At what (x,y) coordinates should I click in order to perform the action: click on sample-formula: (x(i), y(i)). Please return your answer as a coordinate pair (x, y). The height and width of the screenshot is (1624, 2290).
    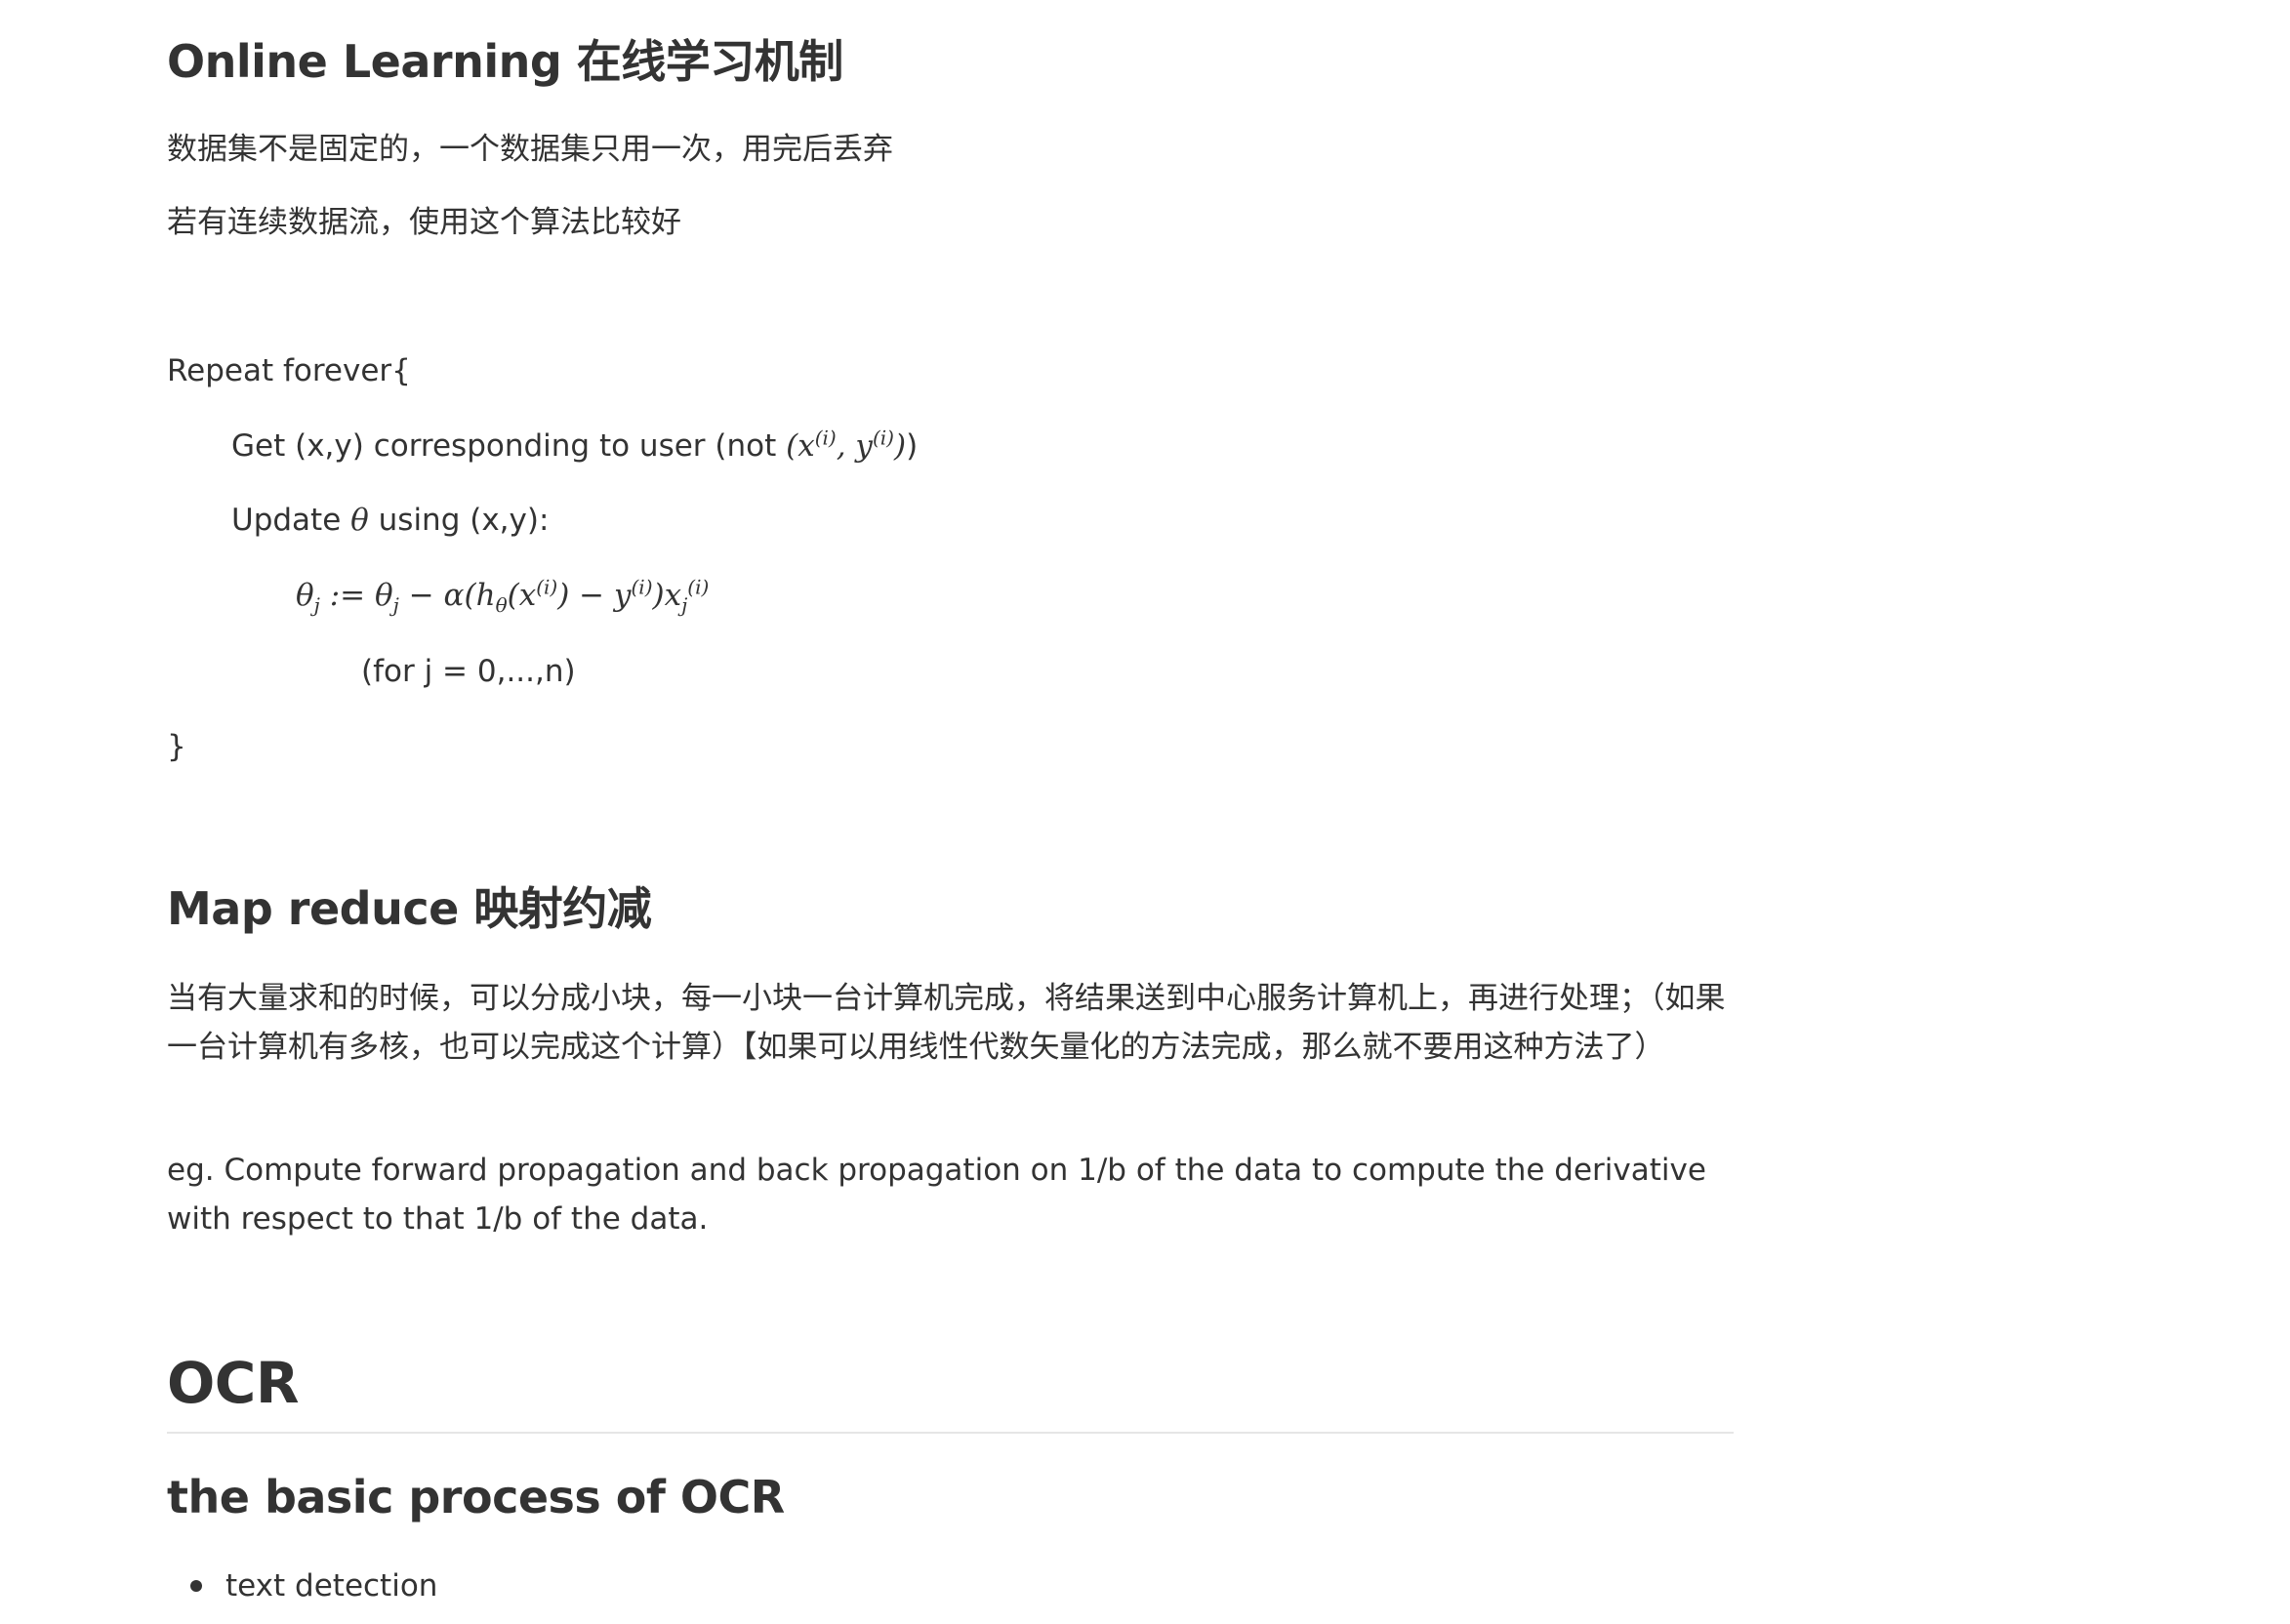
    Looking at the image, I should click on (846, 445).